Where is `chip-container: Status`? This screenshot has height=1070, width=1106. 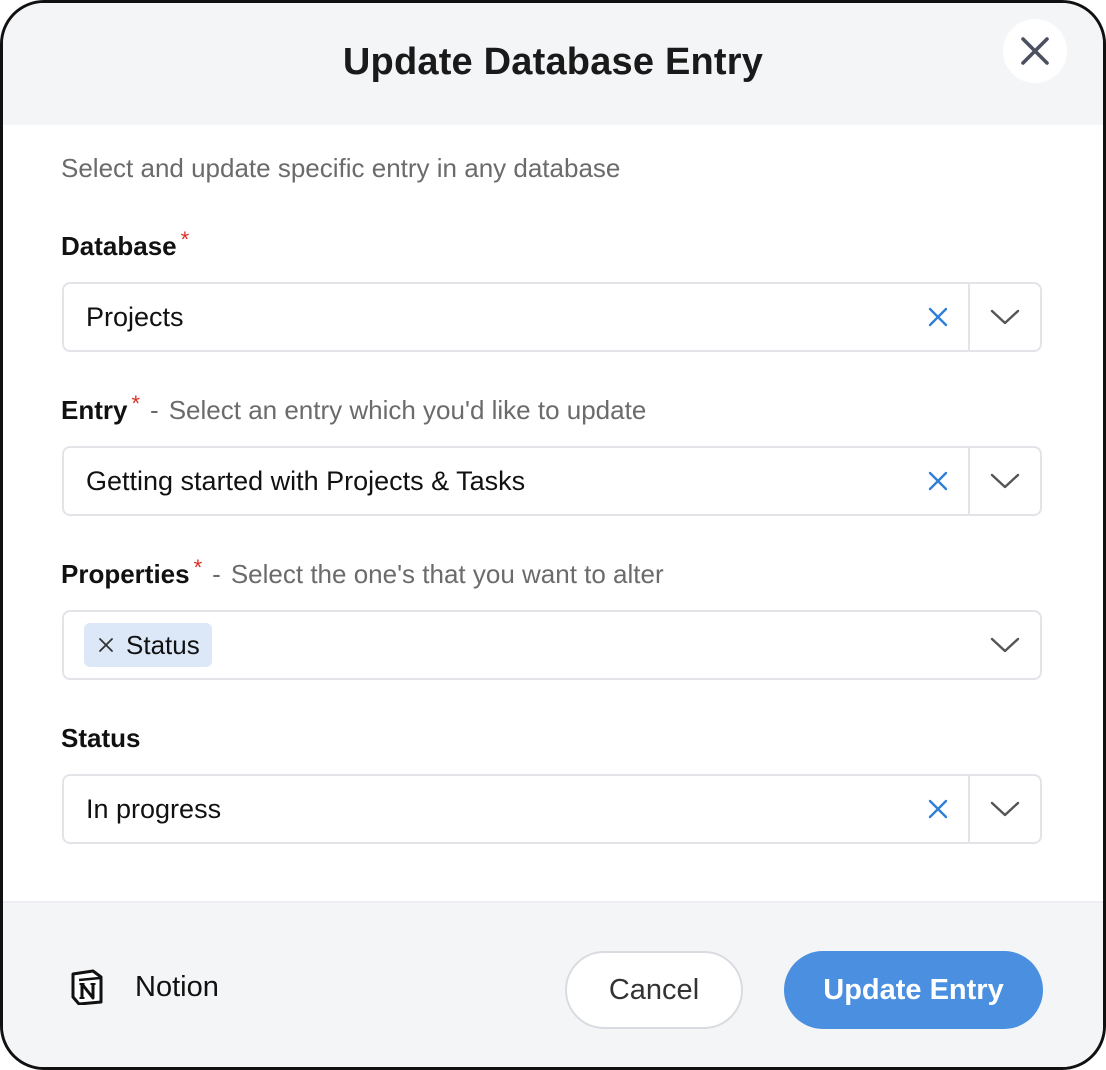 chip-container: Status is located at coordinates (517, 645).